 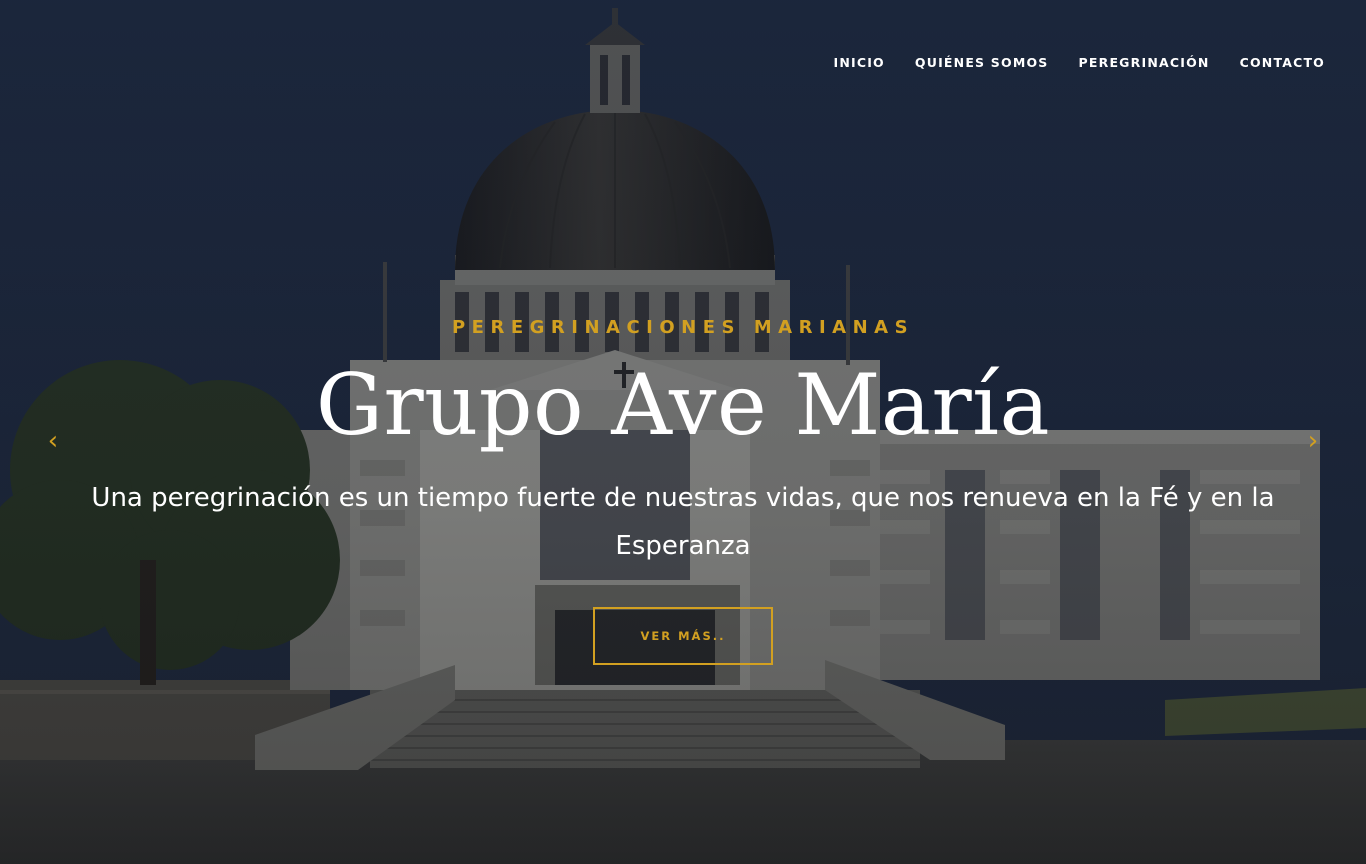 I want to click on ver-mas-button: VER MÁS.., so click(x=683, y=636).